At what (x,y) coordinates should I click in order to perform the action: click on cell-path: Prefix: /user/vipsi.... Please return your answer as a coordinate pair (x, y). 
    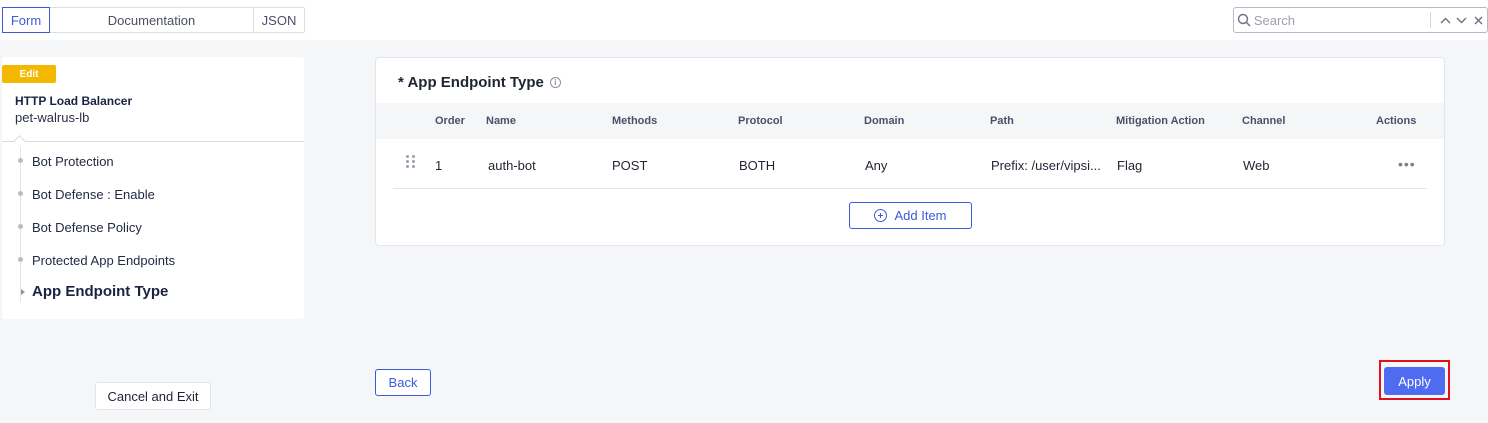
    Looking at the image, I should click on (1046, 165).